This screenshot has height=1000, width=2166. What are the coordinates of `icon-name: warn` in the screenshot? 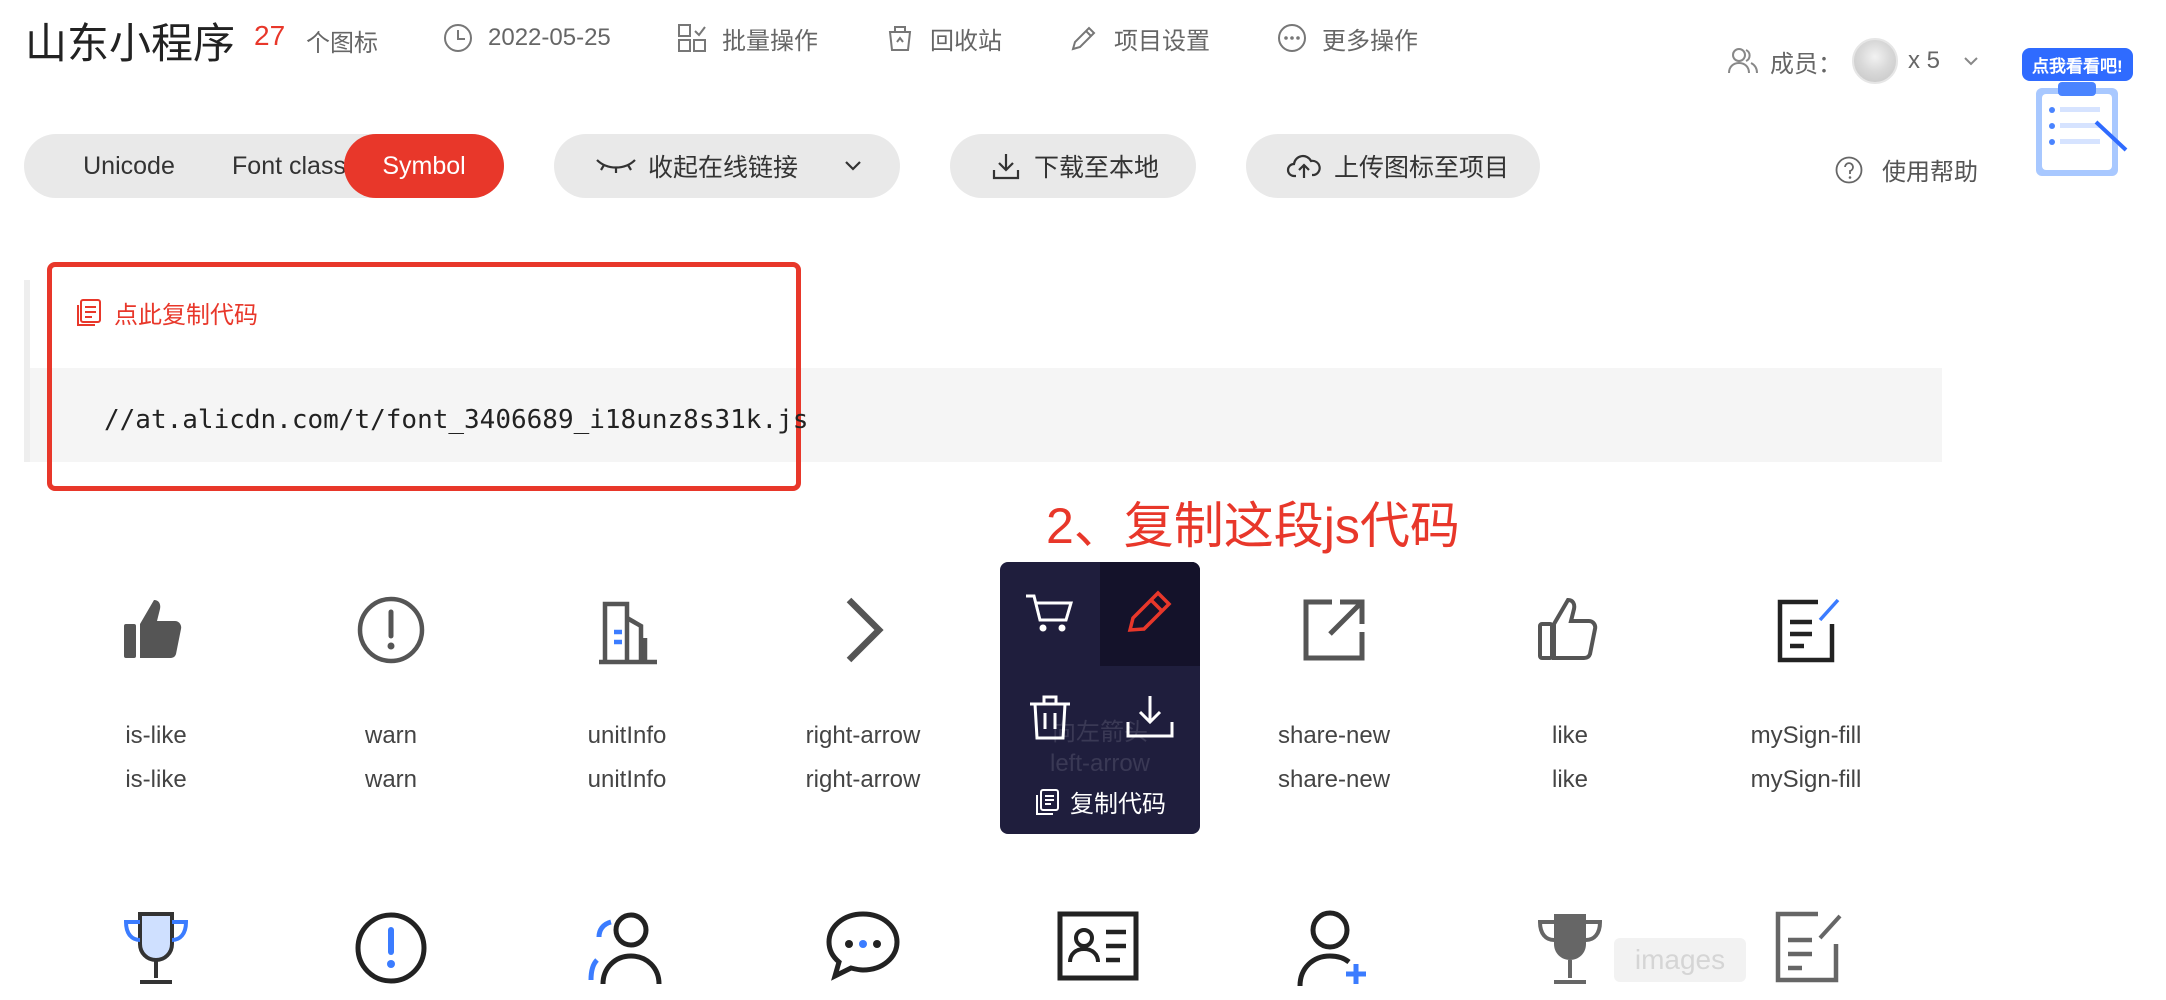 It's located at (391, 735).